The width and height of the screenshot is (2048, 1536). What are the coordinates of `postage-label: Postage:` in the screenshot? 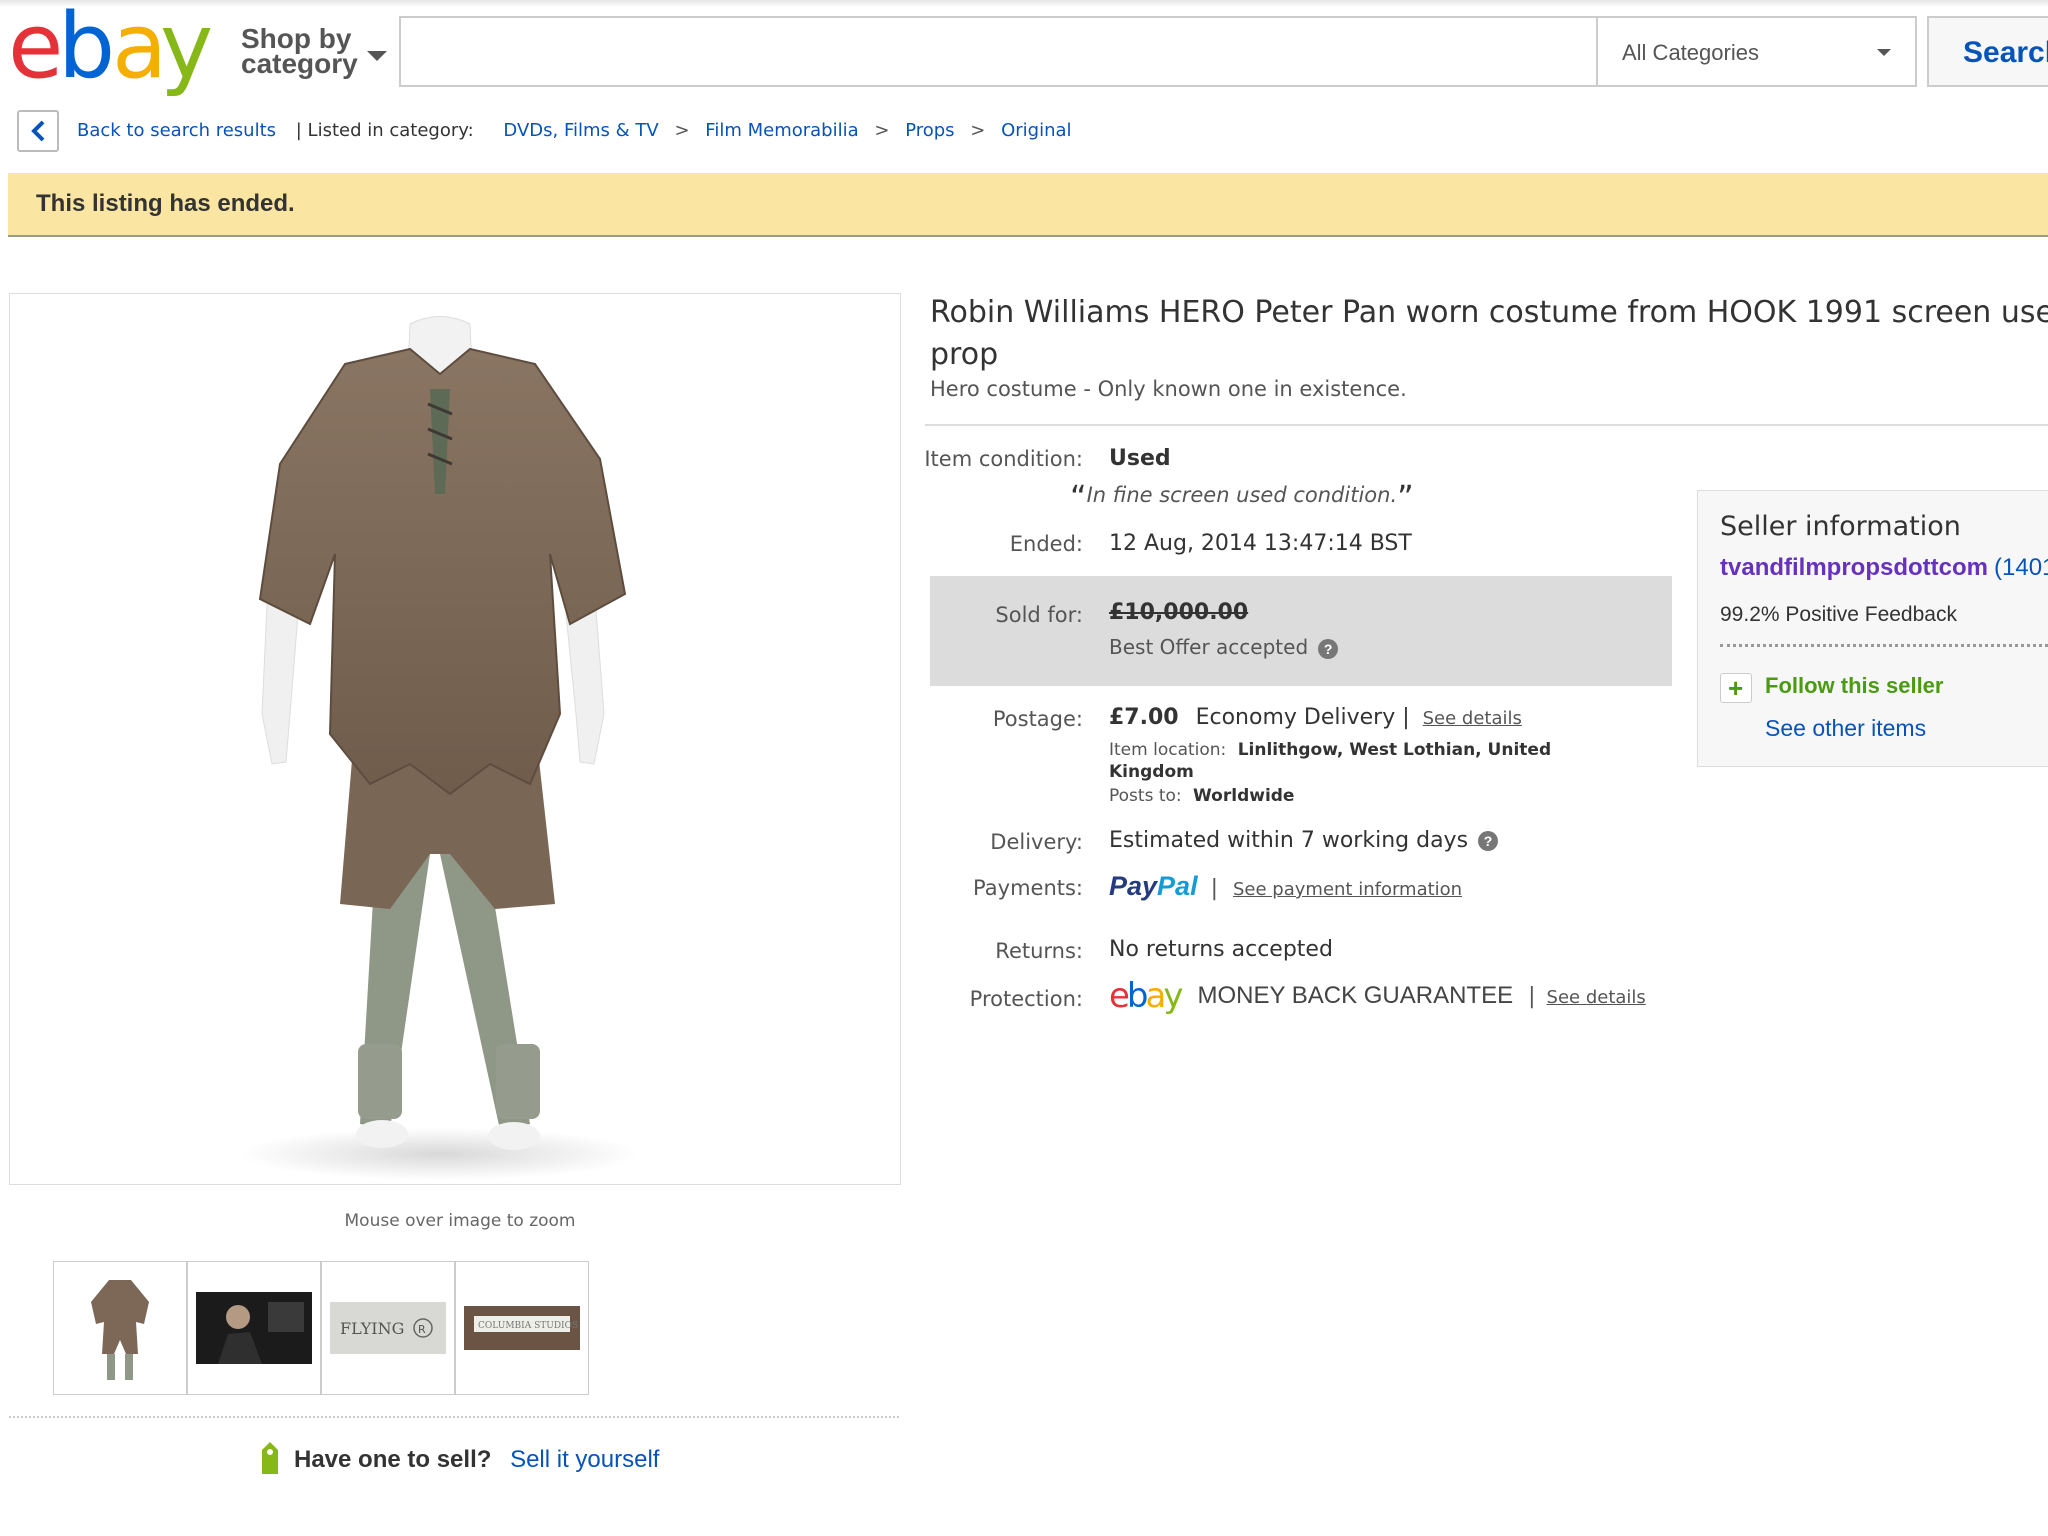 It's located at (1037, 719).